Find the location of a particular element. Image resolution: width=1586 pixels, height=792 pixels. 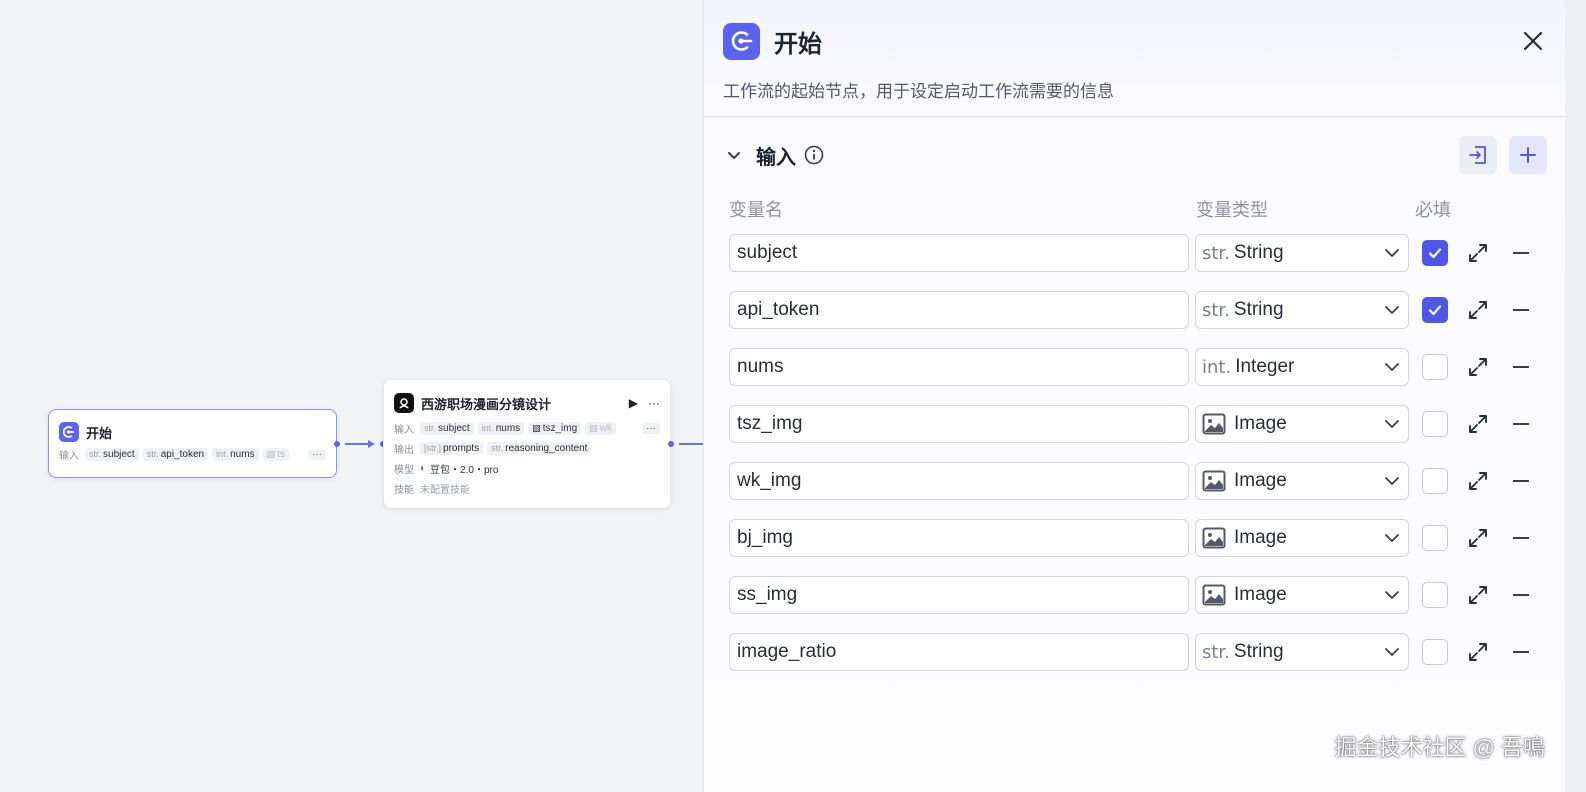

variable-row: api_token str. String is located at coordinates (1144, 310).